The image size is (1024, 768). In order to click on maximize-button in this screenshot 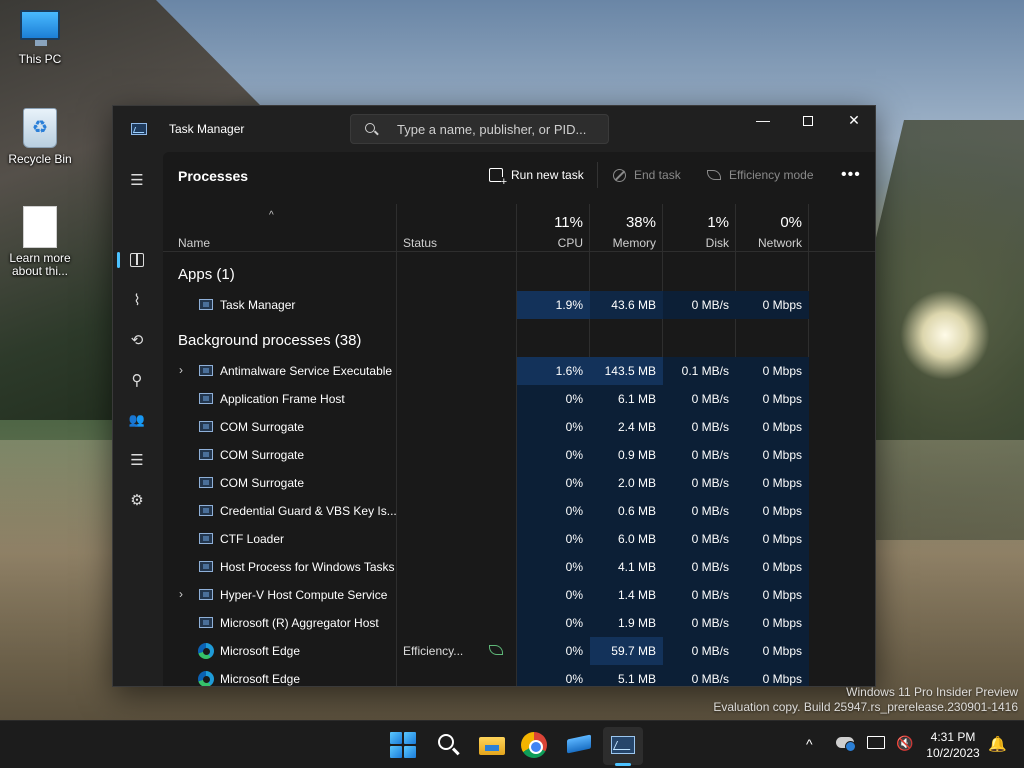, I will do `click(808, 121)`.